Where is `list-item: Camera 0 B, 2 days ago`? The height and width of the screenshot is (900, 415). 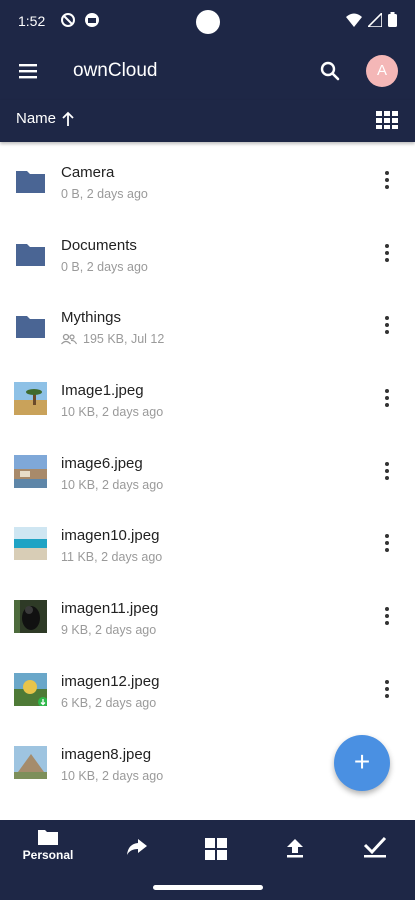 list-item: Camera 0 B, 2 days ago is located at coordinates (207, 180).